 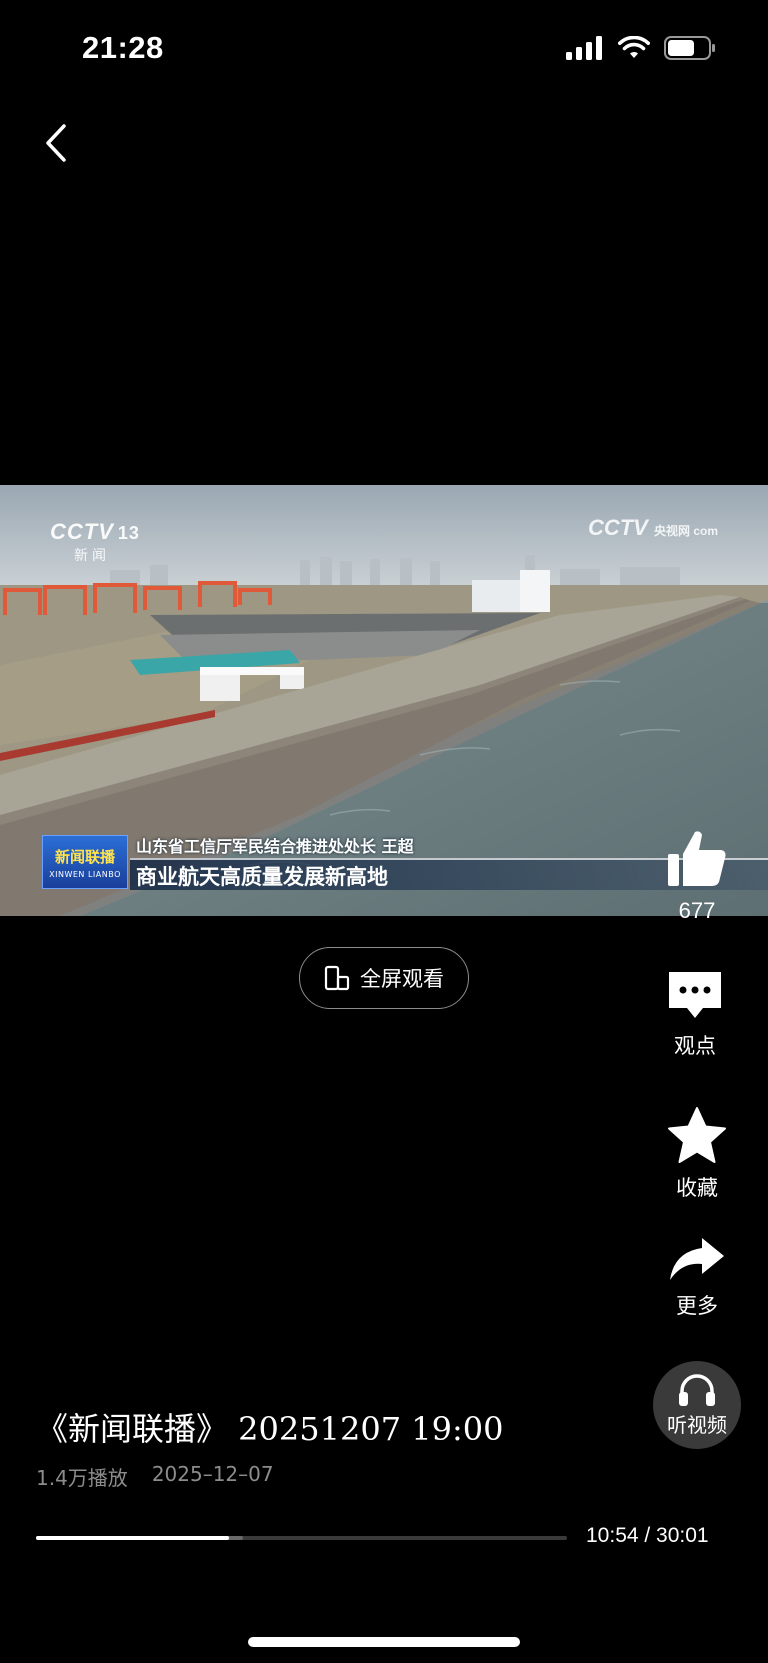 I want to click on listen-label: 听视频, so click(x=697, y=1424).